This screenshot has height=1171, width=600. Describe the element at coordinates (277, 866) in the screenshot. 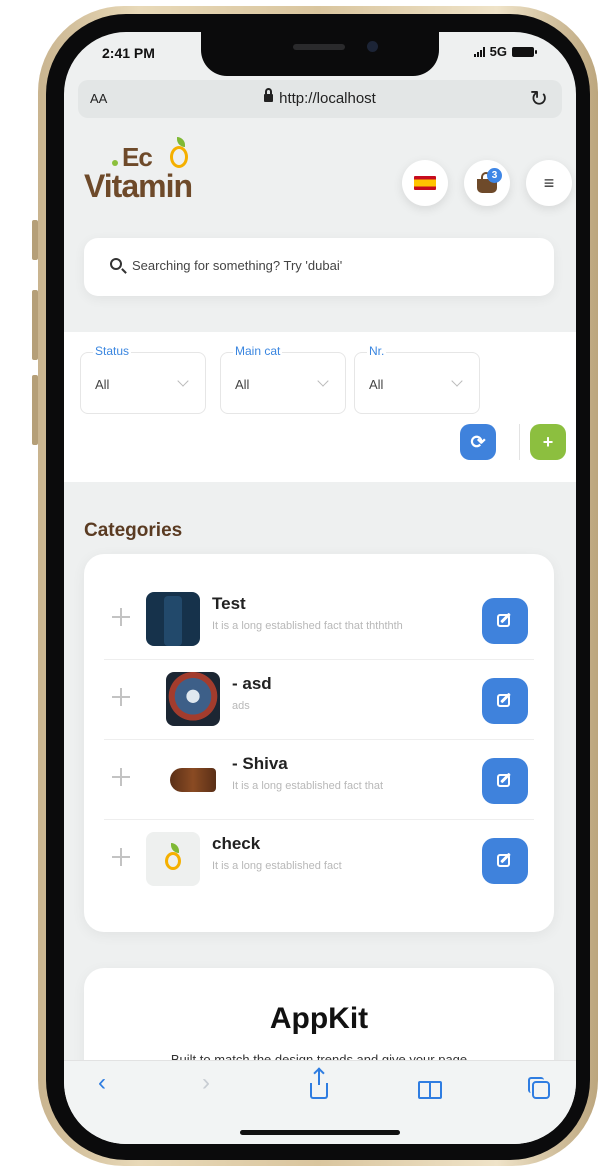

I see `category-description: It is a long established fact` at that location.